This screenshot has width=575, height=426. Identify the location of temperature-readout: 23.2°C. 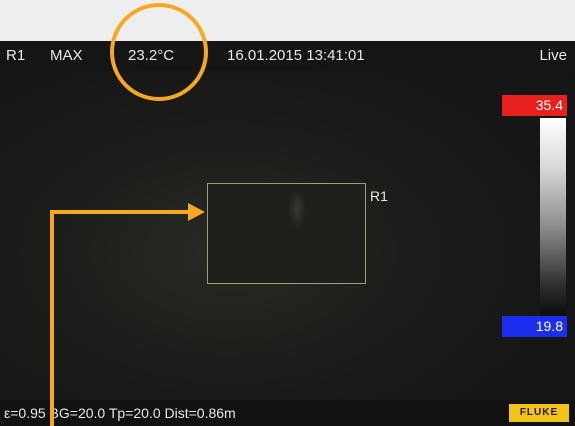
(151, 55).